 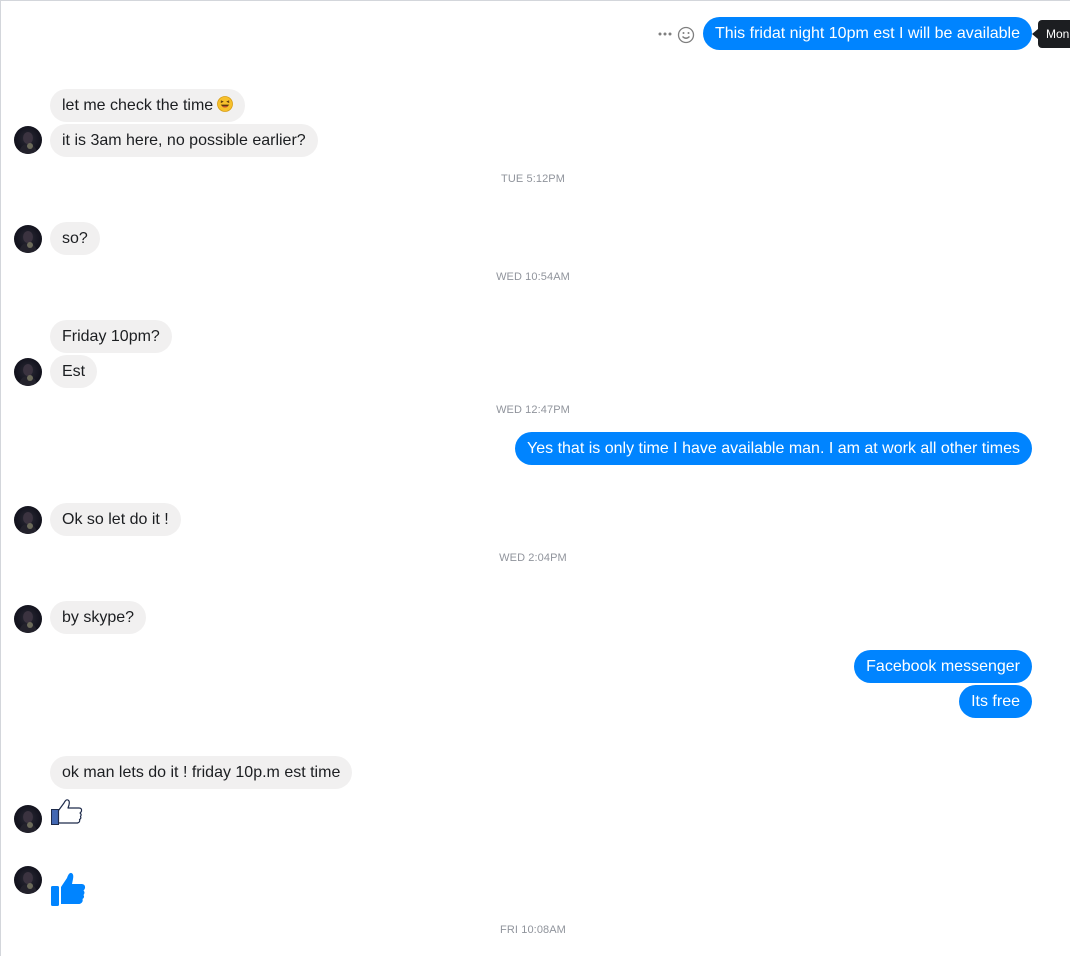 I want to click on laughing-emoji-icon, so click(x=225, y=104).